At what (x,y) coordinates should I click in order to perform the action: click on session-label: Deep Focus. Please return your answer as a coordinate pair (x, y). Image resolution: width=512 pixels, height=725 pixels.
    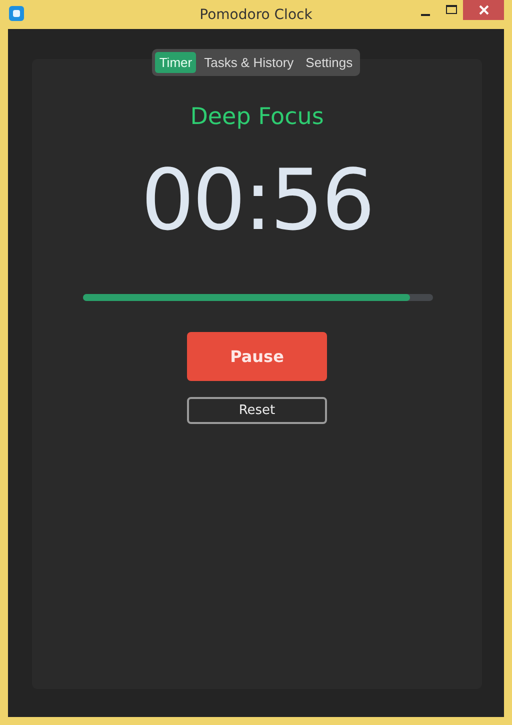
    Looking at the image, I should click on (257, 117).